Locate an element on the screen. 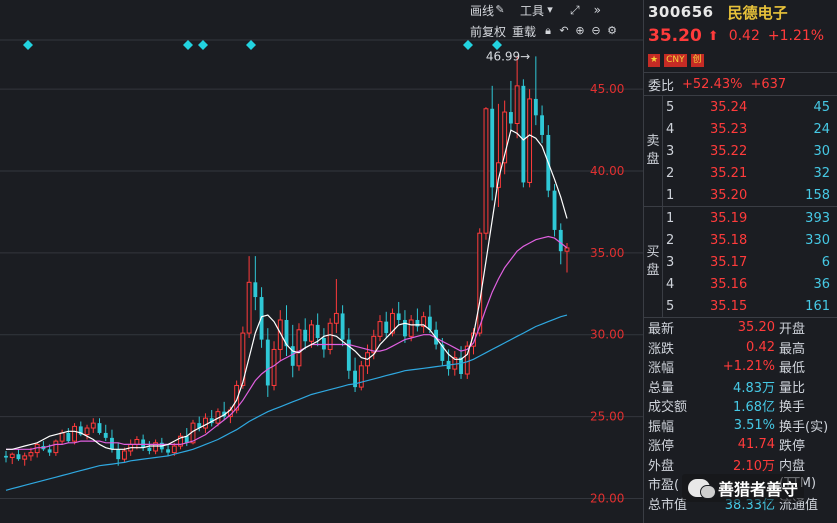  ask-row: 2 35.21 32 is located at coordinates (740, 173).